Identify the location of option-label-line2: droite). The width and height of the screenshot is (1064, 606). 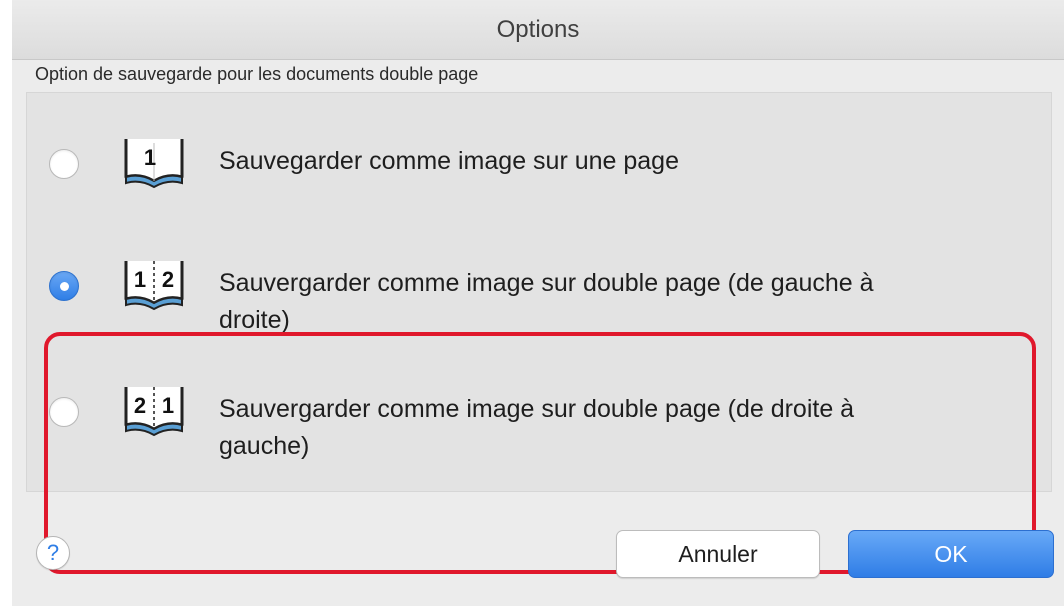
(254, 320).